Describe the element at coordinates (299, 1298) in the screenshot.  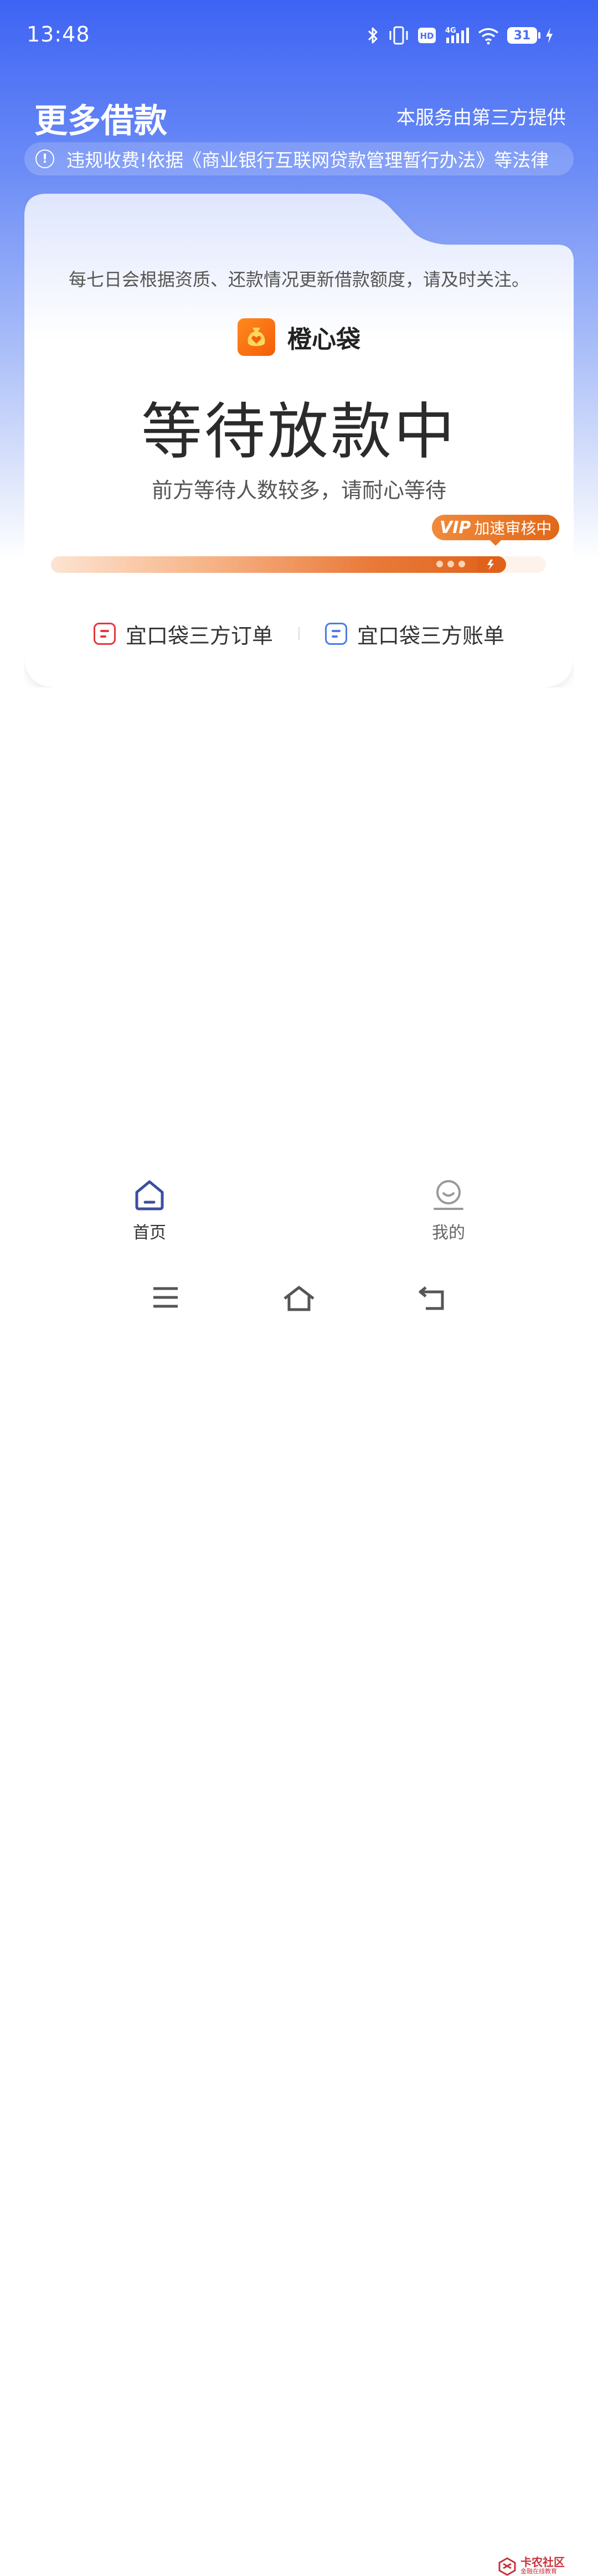
I see `system-home-icon` at that location.